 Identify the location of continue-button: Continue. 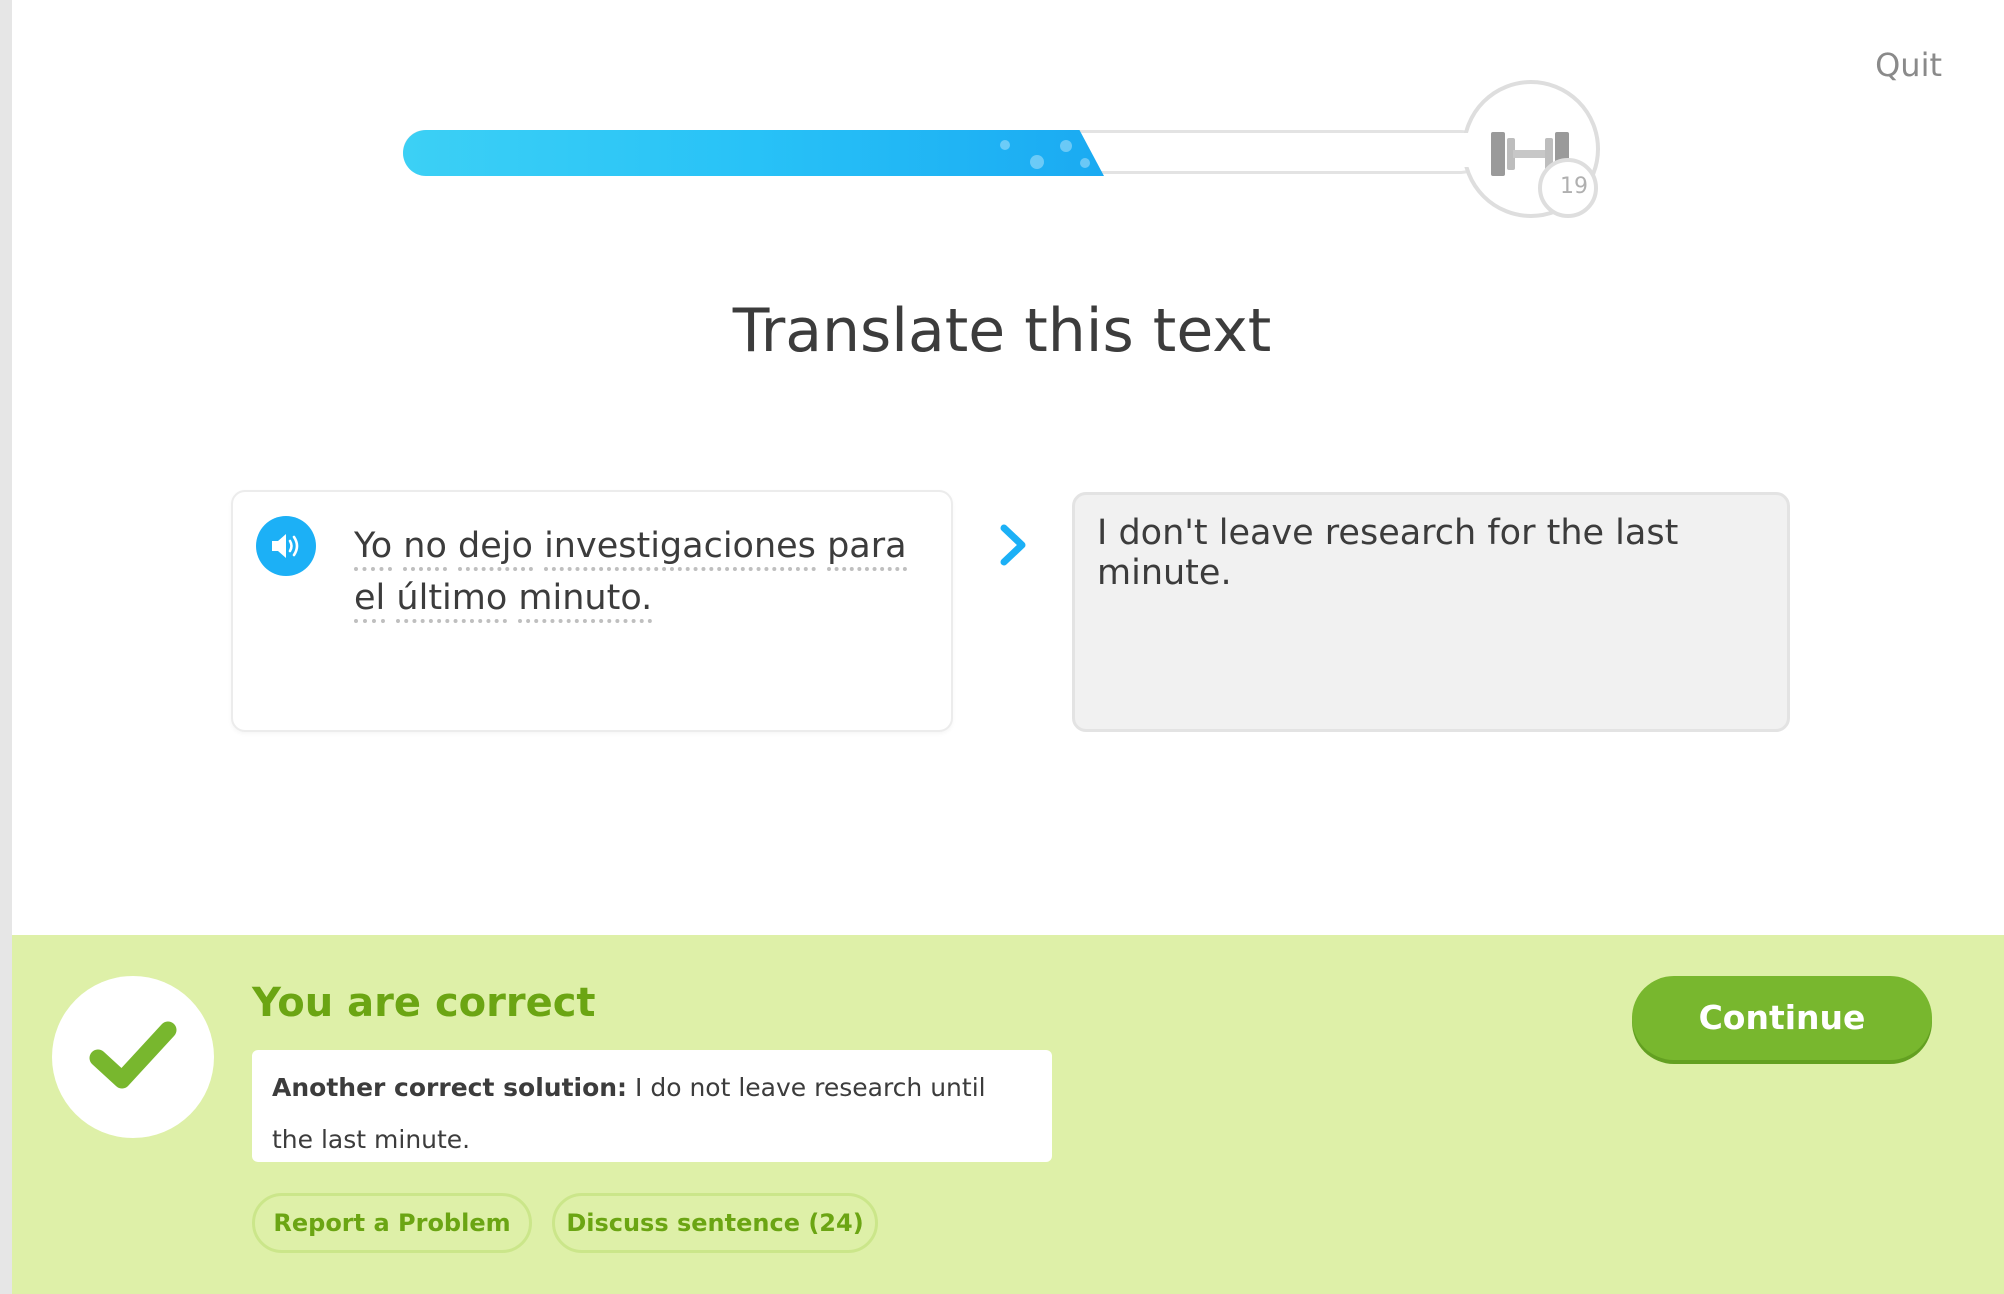
(1782, 1018).